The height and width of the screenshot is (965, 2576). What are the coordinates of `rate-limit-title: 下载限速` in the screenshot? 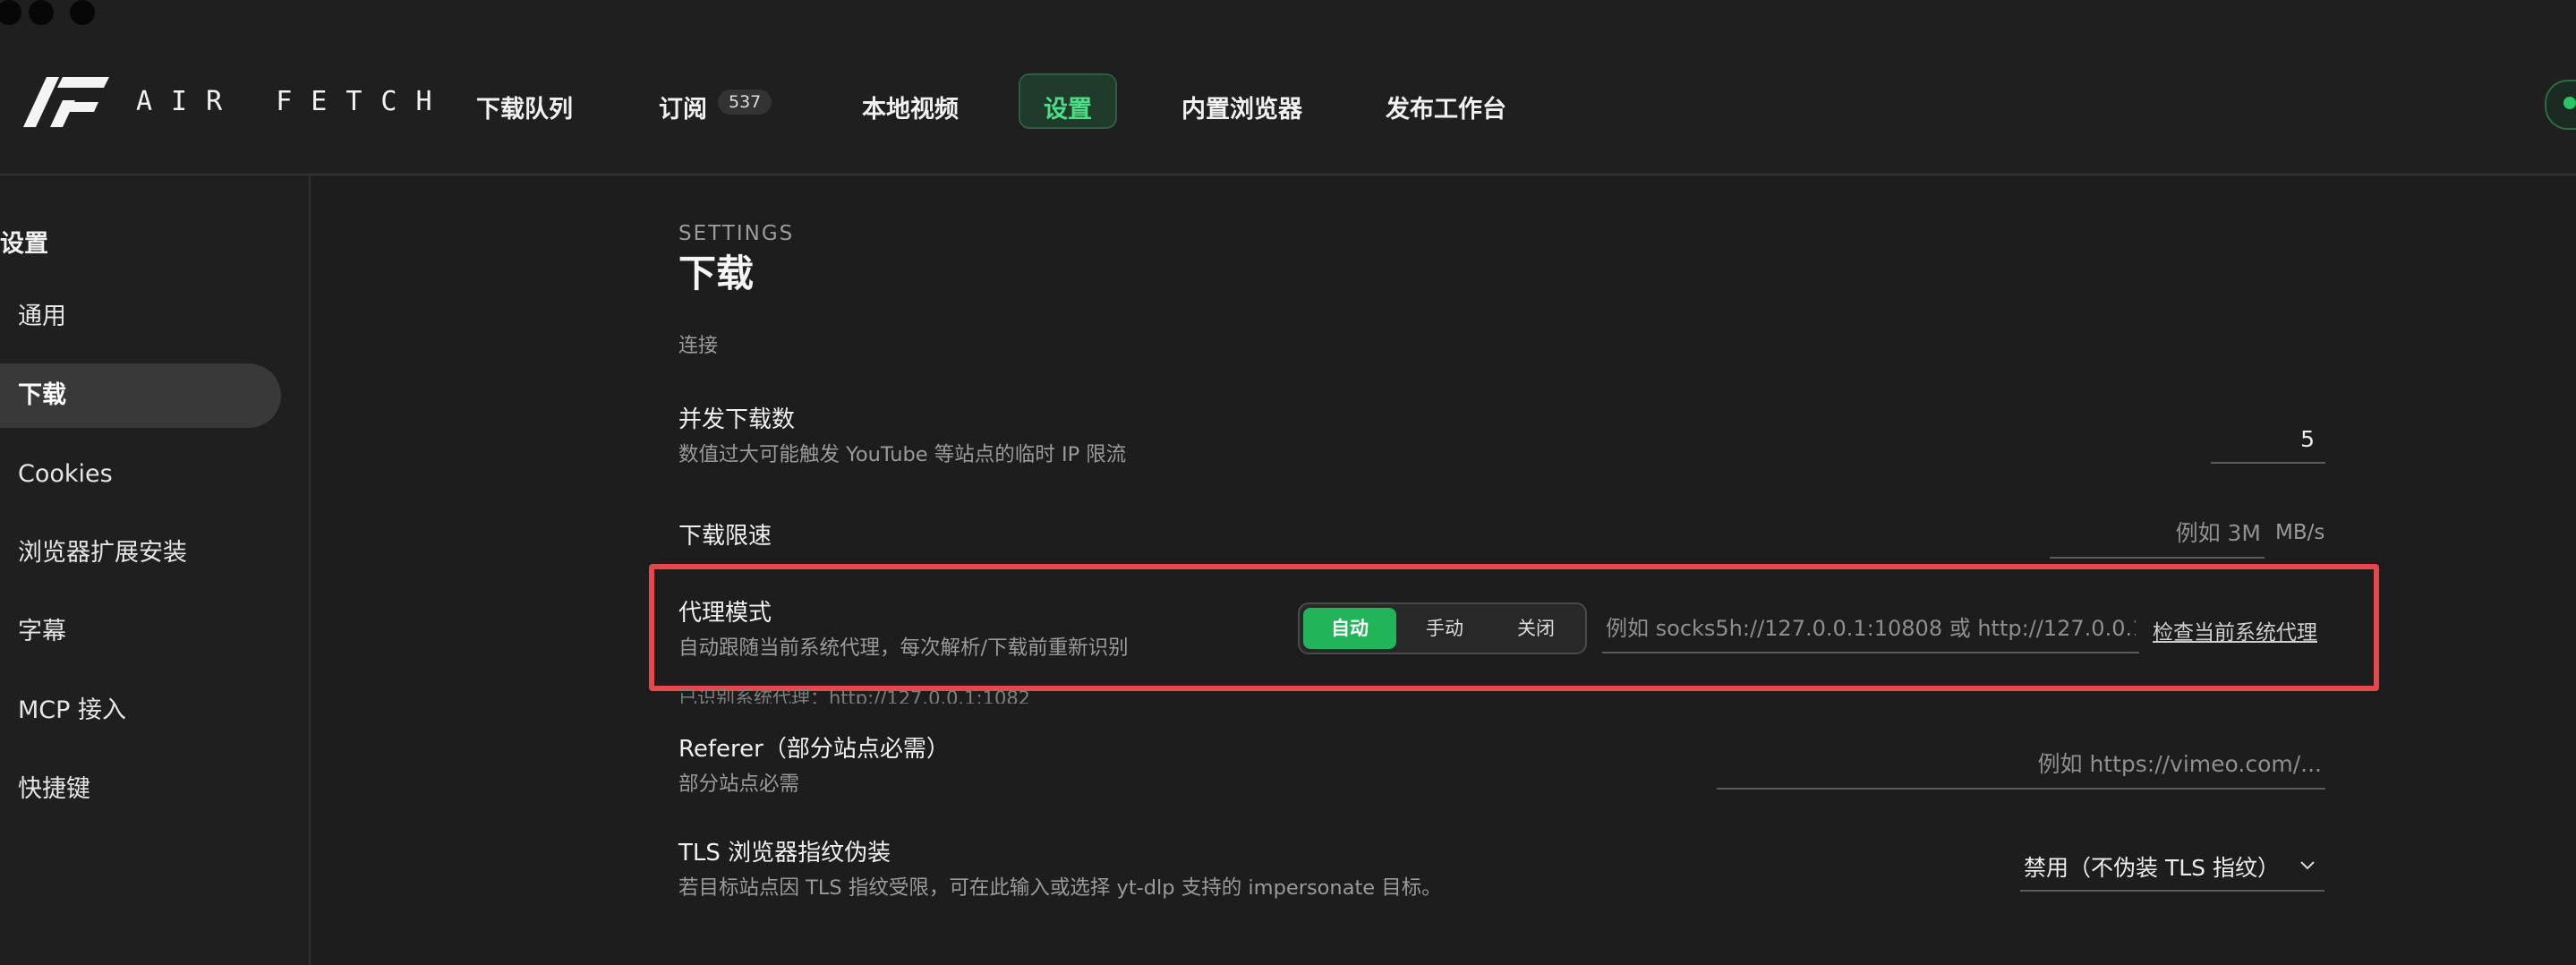 It's located at (725, 536).